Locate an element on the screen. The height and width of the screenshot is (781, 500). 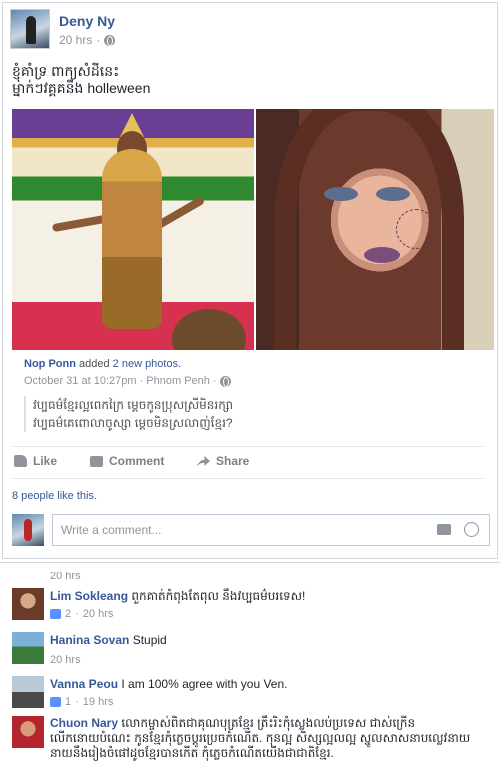
like-button: Like is located at coordinates (52, 461).